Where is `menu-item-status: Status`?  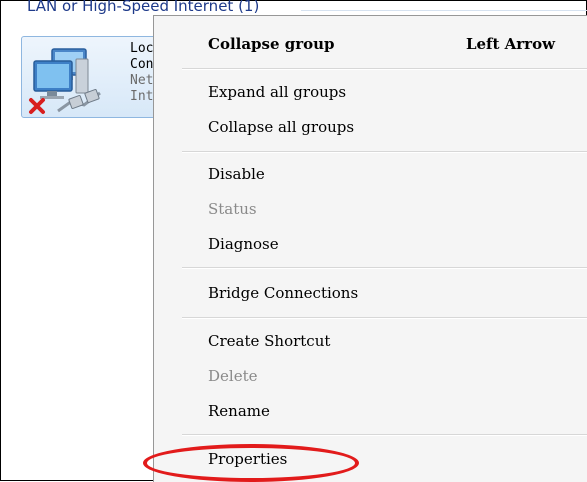
menu-item-status: Status is located at coordinates (370, 210).